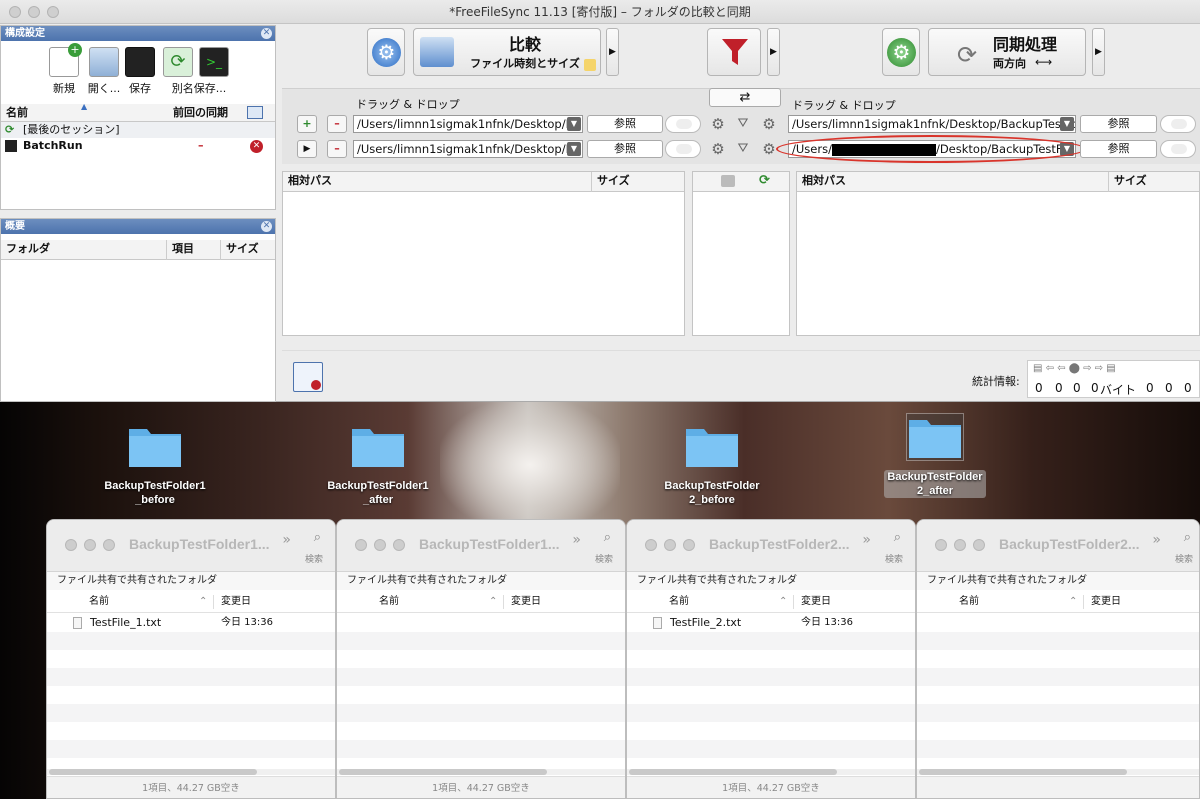 The image size is (1200, 799). Describe the element at coordinates (138, 146) in the screenshot. I see `config-item-batchrun: BatchRun – ✕` at that location.